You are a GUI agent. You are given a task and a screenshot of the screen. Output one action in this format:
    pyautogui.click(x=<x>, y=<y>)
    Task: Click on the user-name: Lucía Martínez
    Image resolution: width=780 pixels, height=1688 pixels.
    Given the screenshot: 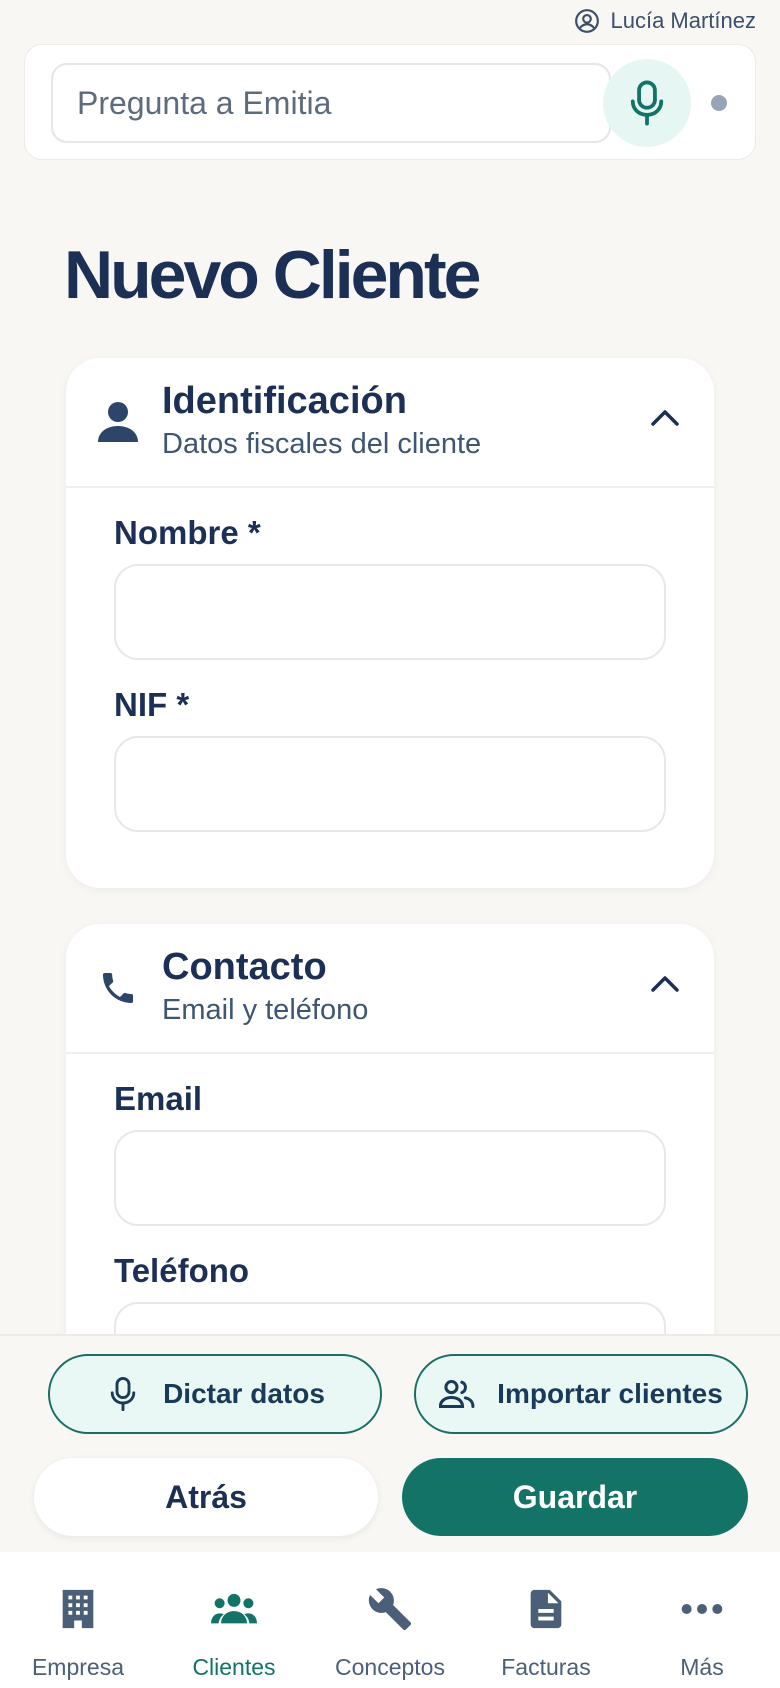 What is the action you would take?
    pyautogui.click(x=683, y=20)
    